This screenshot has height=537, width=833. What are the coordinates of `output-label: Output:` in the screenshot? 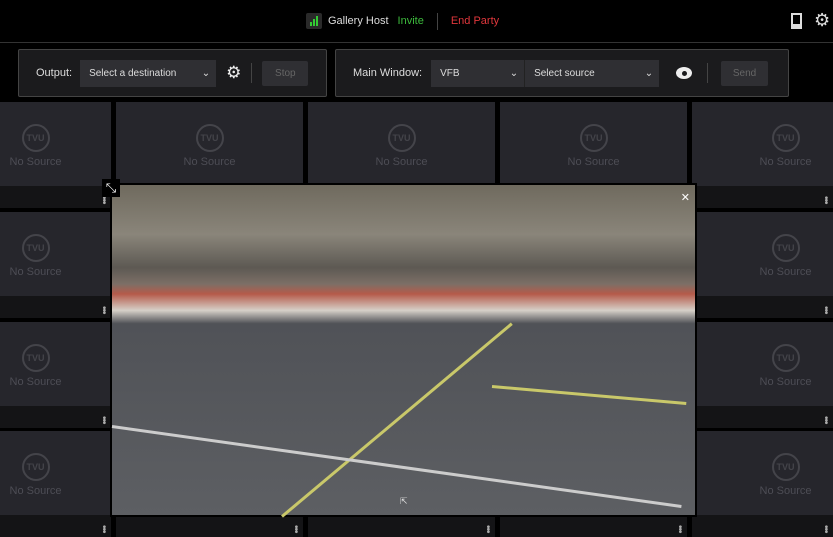 It's located at (54, 73).